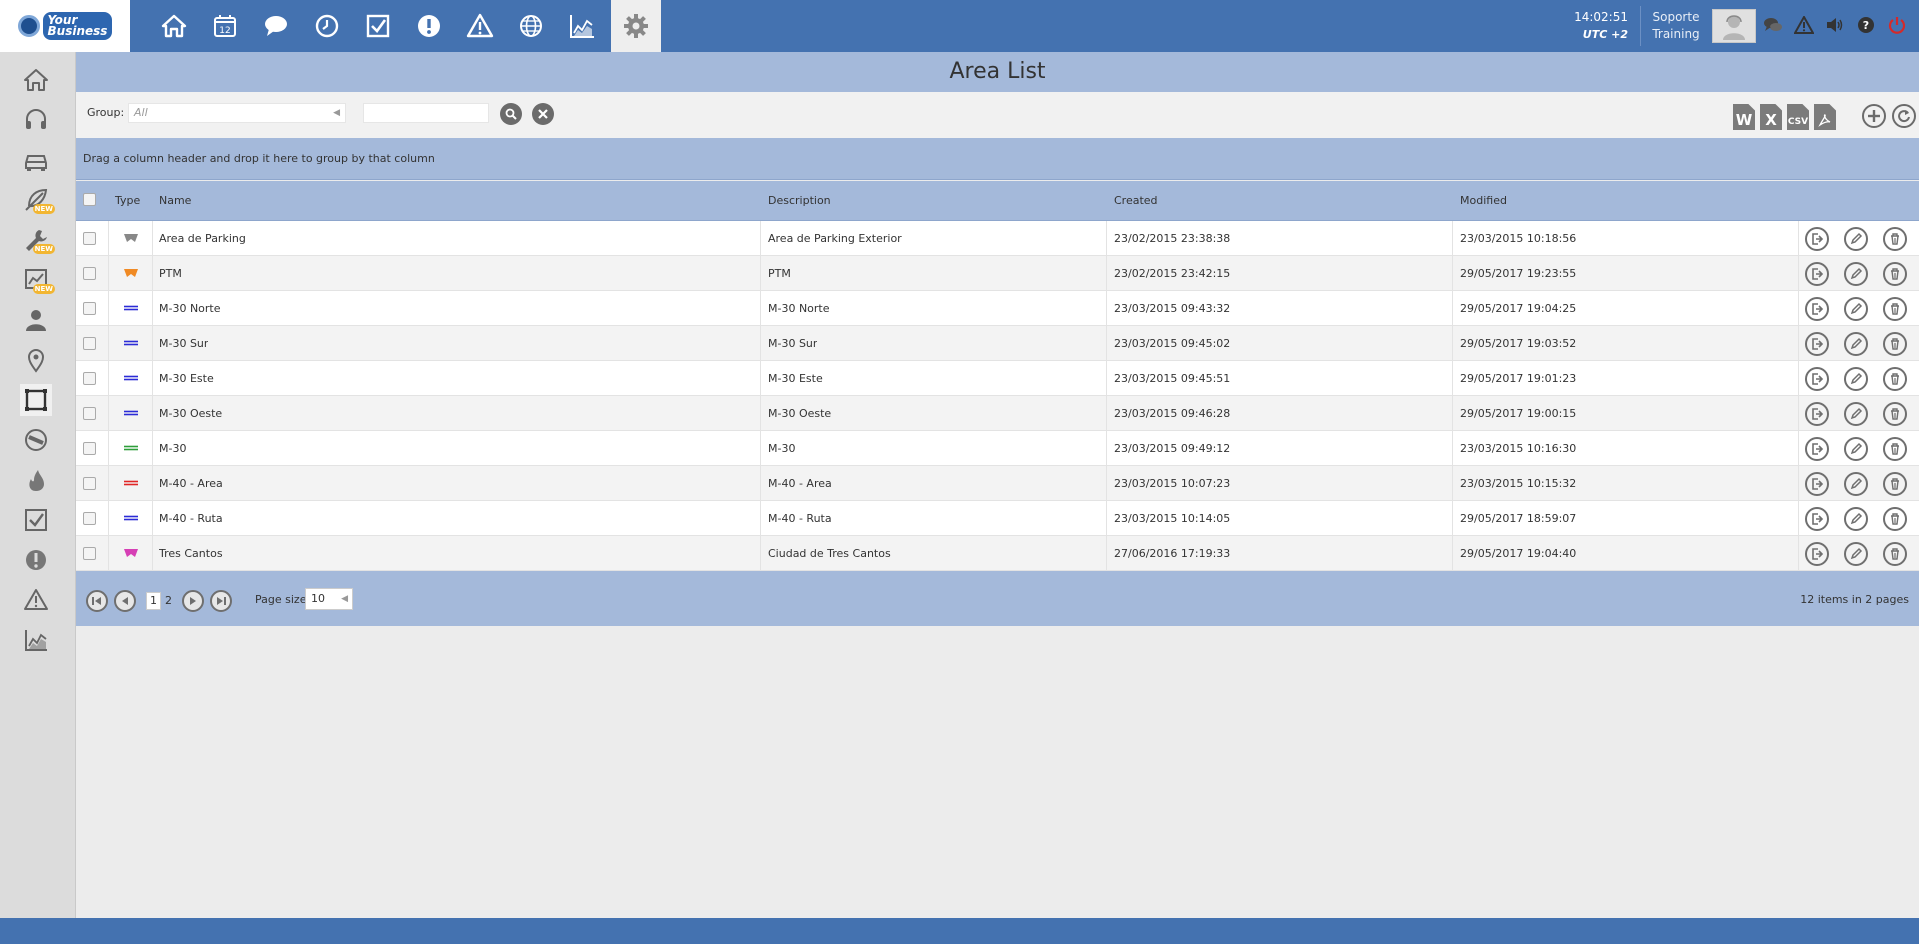  Describe the element at coordinates (1798, 117) in the screenshot. I see `export-csv-button: CSV` at that location.